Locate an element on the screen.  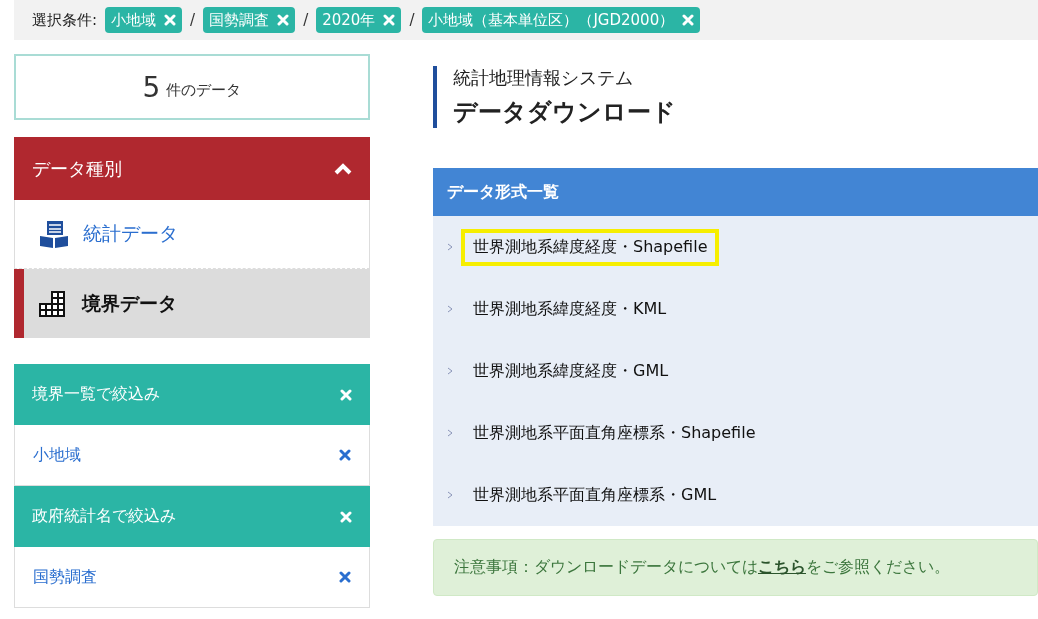
panel-title: データ種別 is located at coordinates (77, 168).